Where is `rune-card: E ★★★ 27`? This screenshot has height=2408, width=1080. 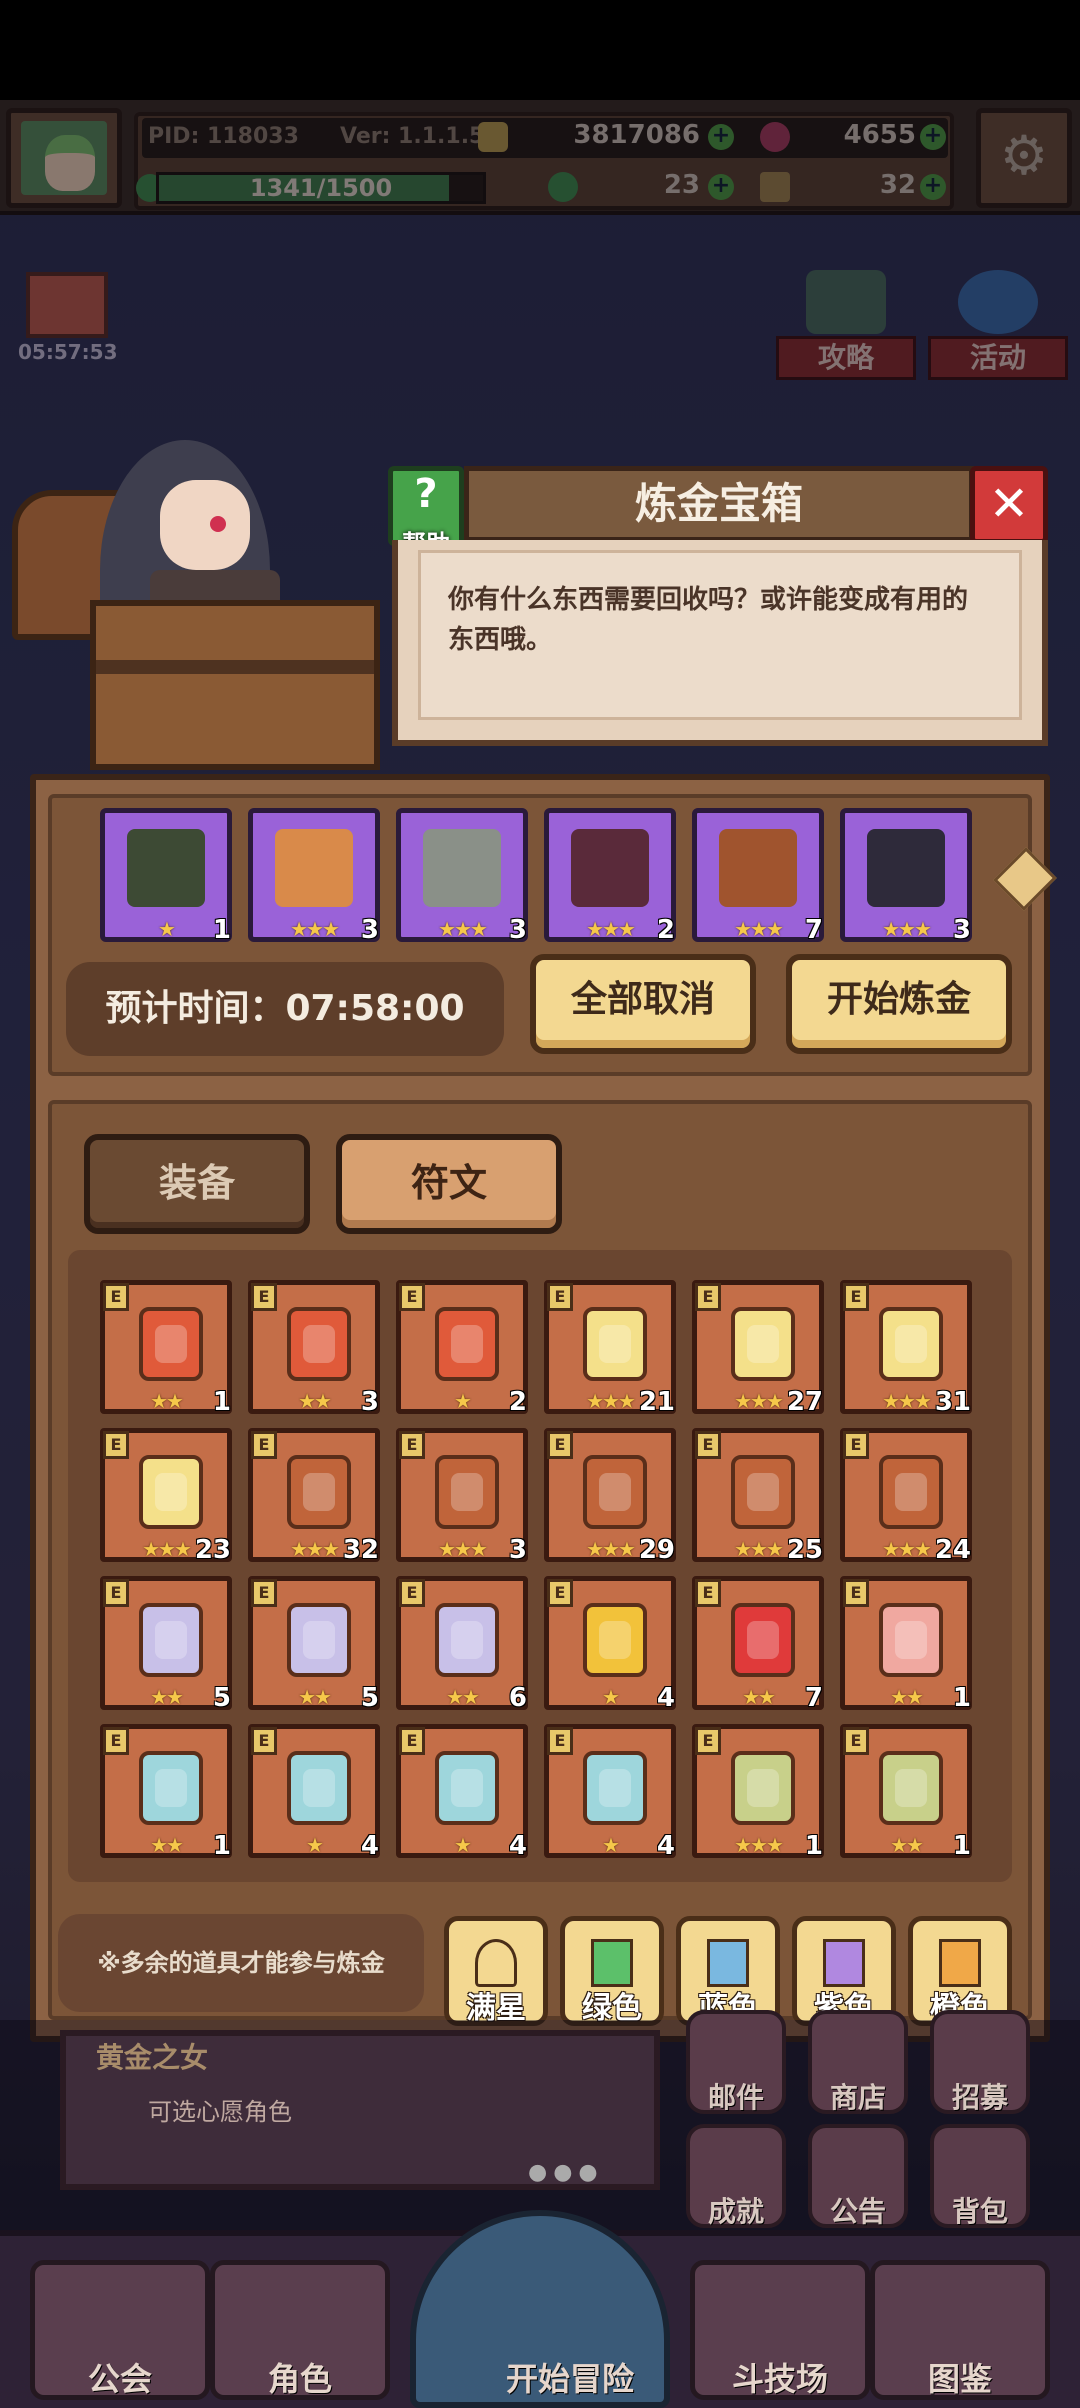
rune-card: E ★★★ 27 is located at coordinates (758, 1348).